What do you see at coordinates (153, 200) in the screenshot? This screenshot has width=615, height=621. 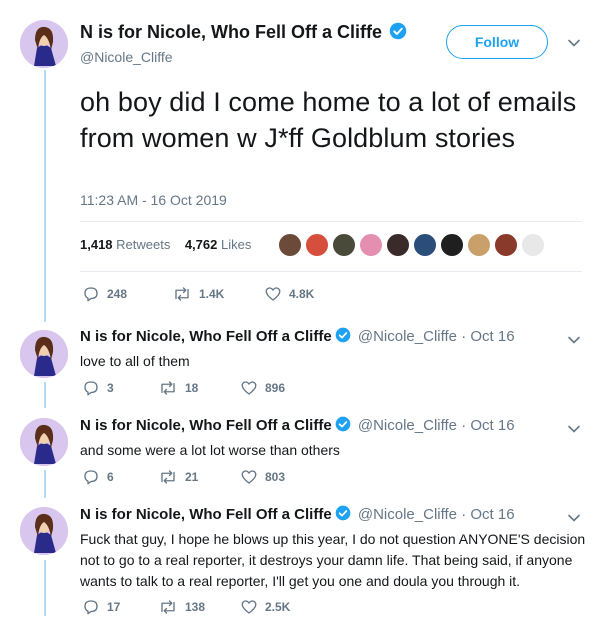 I see `tweet-timestamp: 11:23 AM - 16 Oct 2019` at bounding box center [153, 200].